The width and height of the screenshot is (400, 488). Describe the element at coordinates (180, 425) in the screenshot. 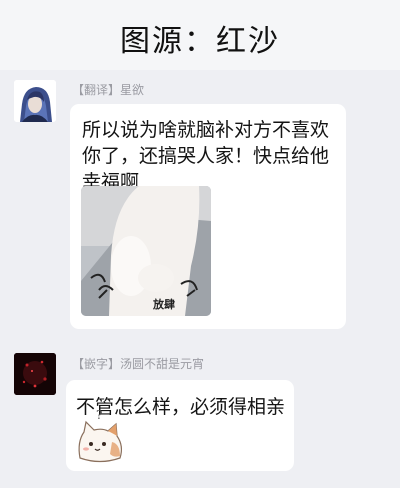

I see `message-bubble: 不管怎么样，必须得相亲 ?` at that location.